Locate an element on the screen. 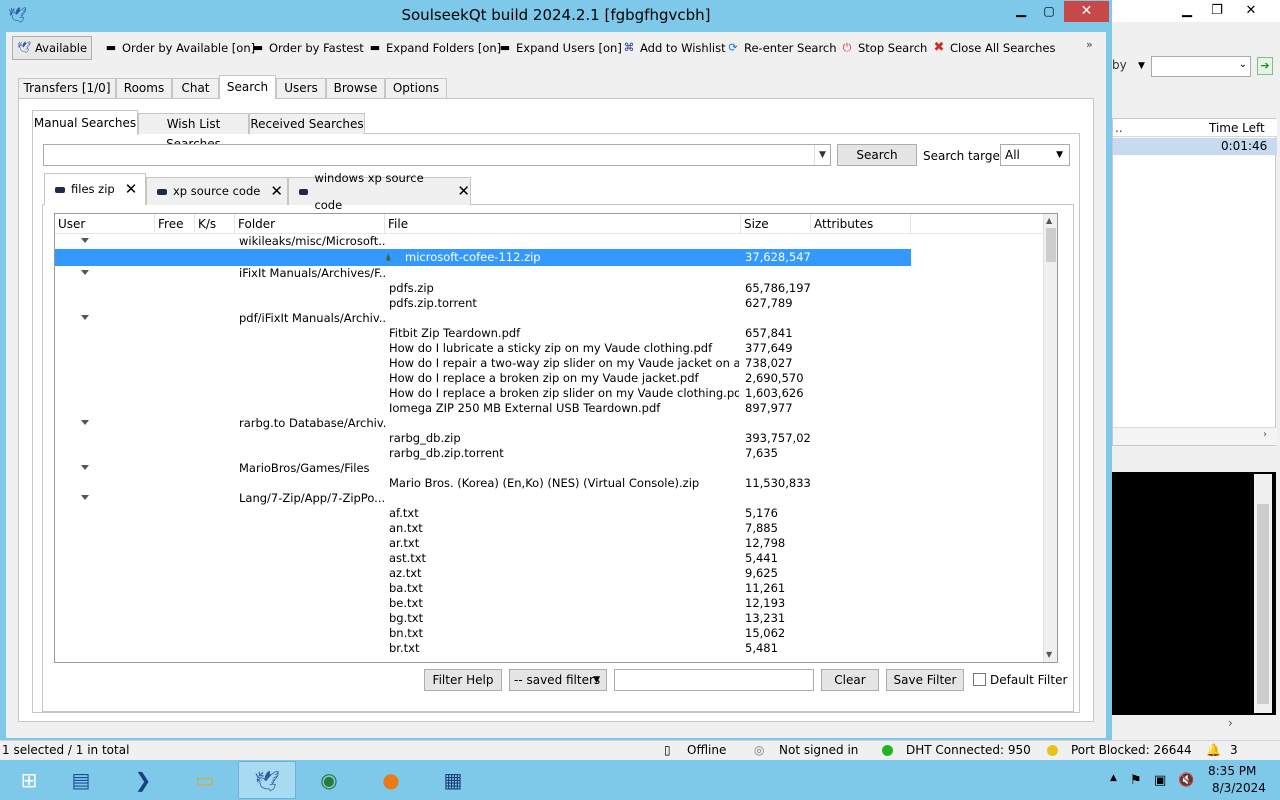 This screenshot has height=800, width=1280. bg-scroll-thumb is located at coordinates (1263, 604).